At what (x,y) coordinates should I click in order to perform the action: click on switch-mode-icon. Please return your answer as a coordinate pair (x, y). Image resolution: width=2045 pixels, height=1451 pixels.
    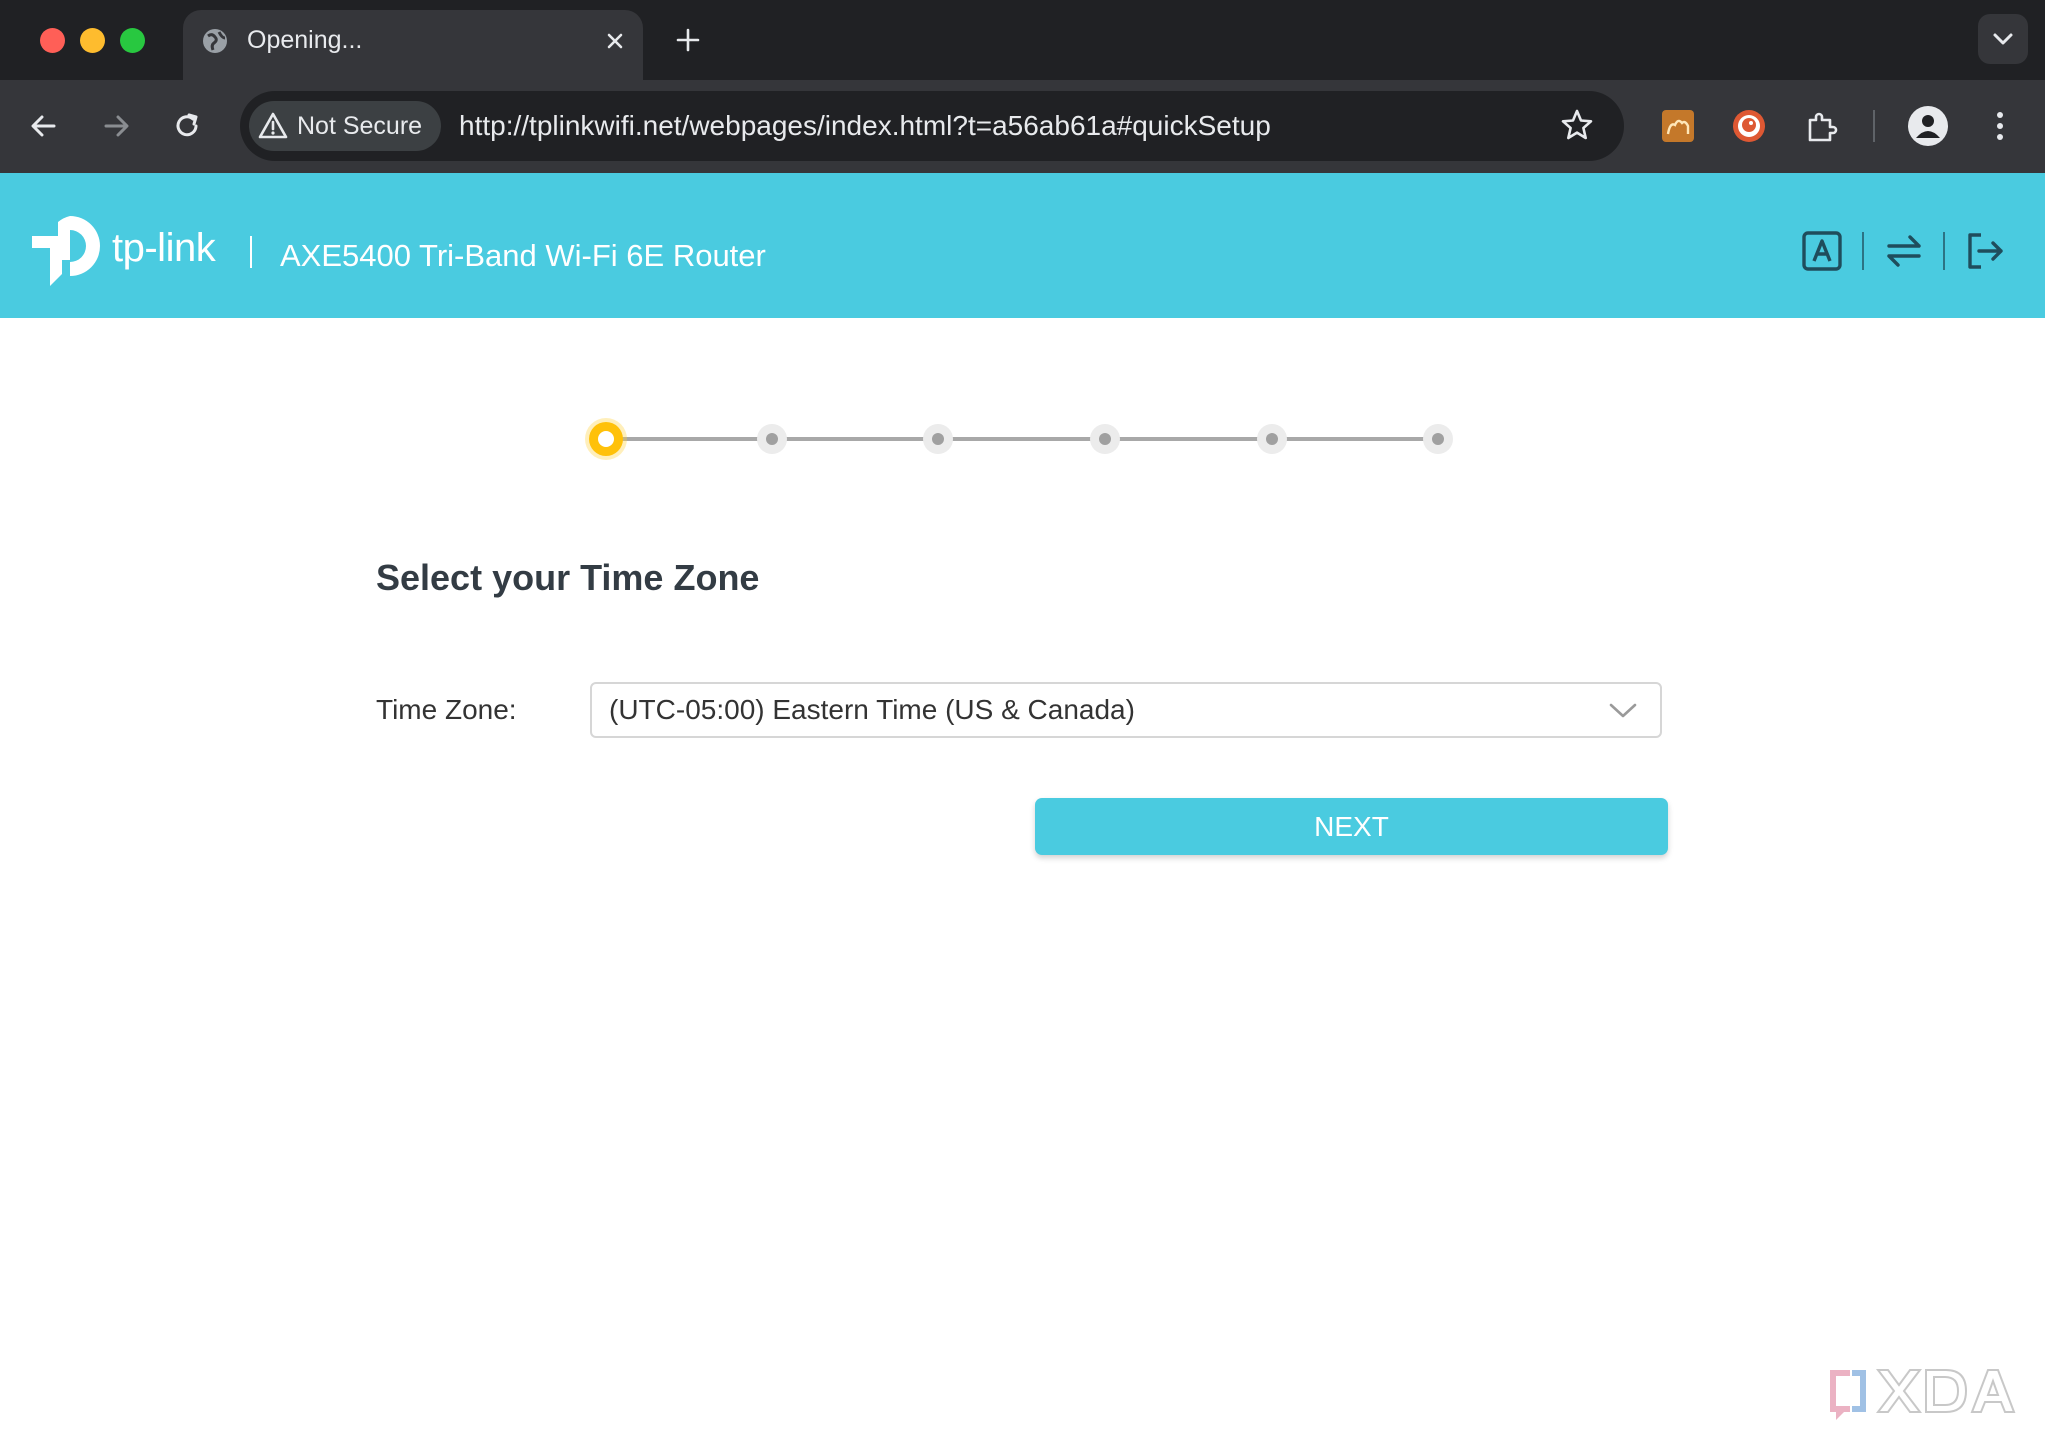
    Looking at the image, I should click on (1904, 251).